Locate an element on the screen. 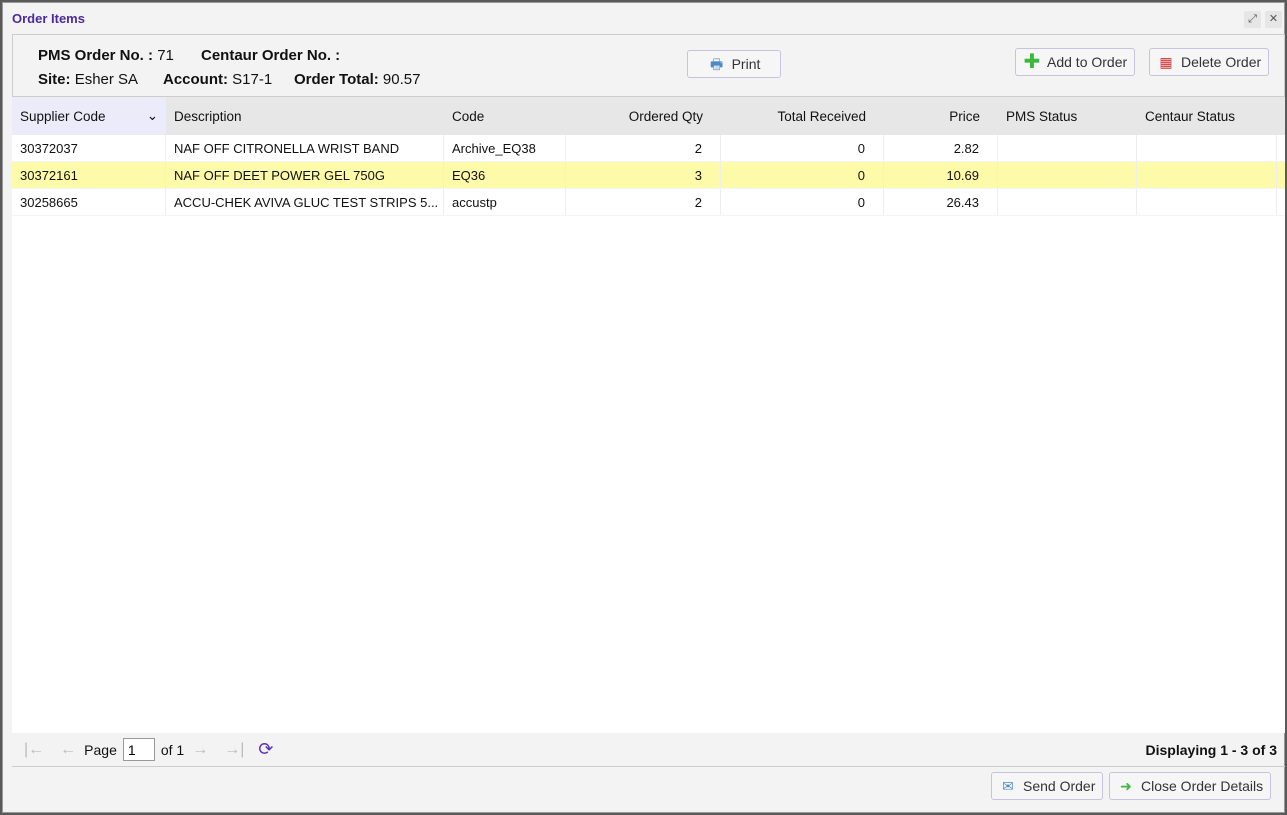 The height and width of the screenshot is (815, 1287). column-header-label: Code is located at coordinates (468, 116).